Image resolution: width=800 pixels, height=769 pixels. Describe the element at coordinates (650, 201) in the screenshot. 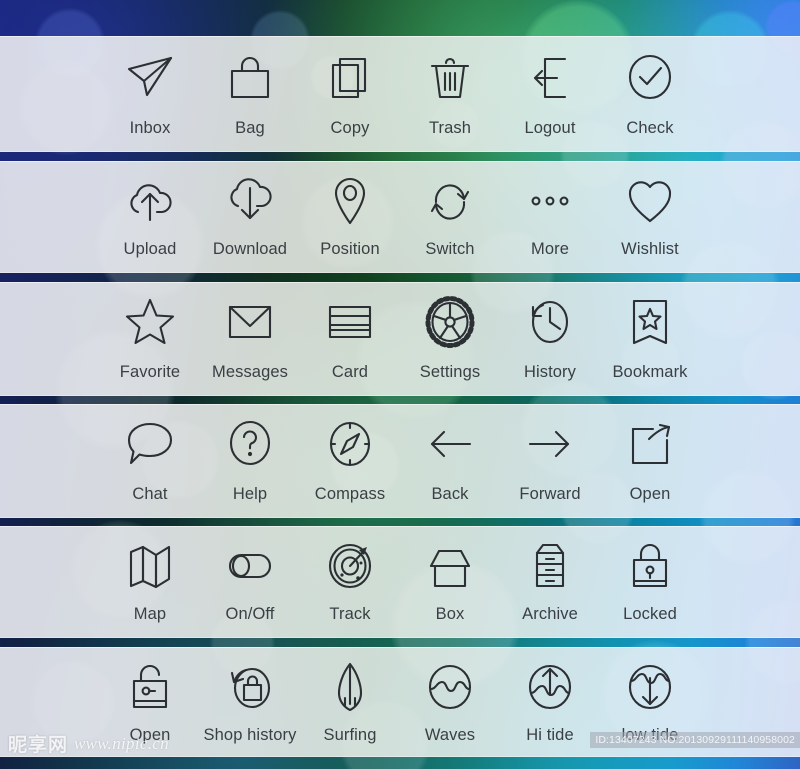

I see `heart-icon` at that location.